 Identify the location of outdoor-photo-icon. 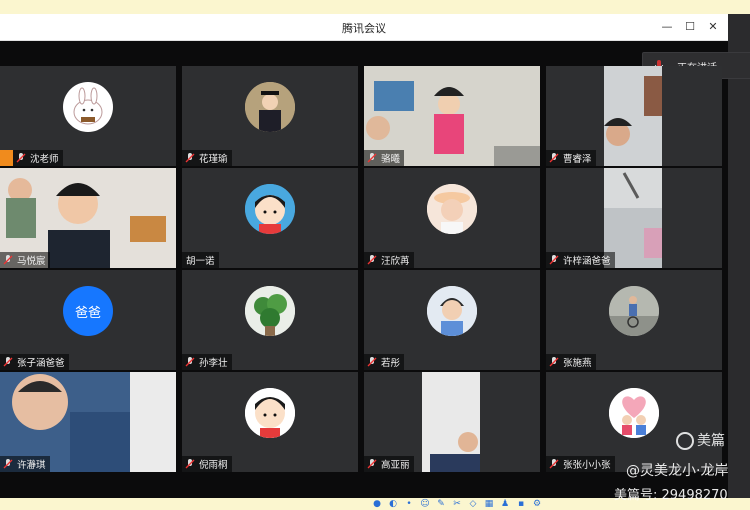
(634, 311).